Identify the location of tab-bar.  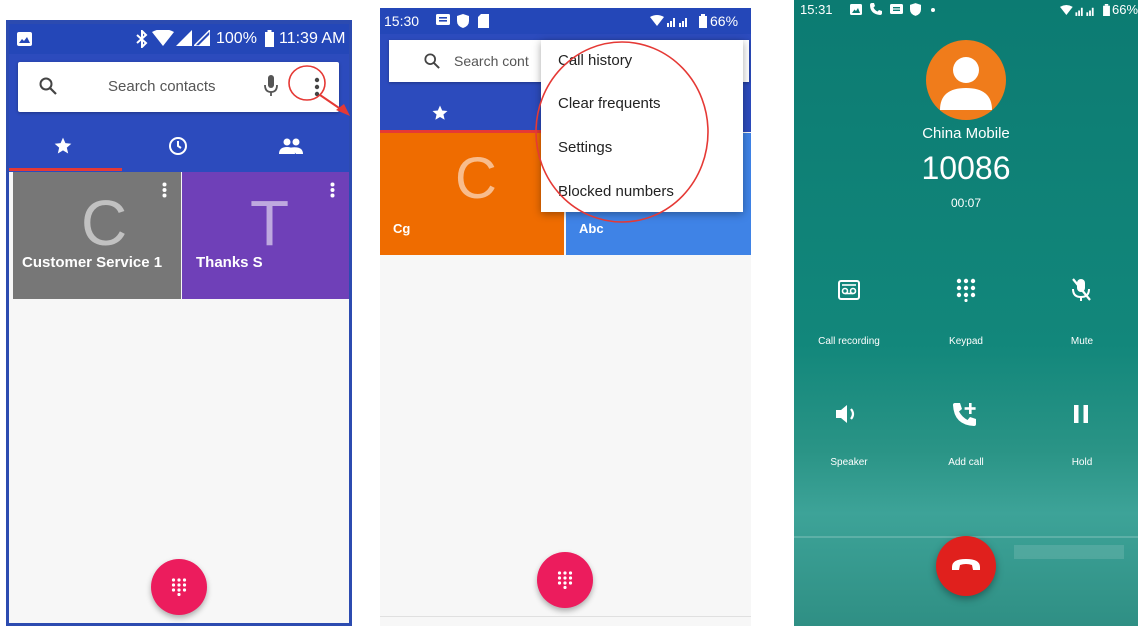
(179, 147).